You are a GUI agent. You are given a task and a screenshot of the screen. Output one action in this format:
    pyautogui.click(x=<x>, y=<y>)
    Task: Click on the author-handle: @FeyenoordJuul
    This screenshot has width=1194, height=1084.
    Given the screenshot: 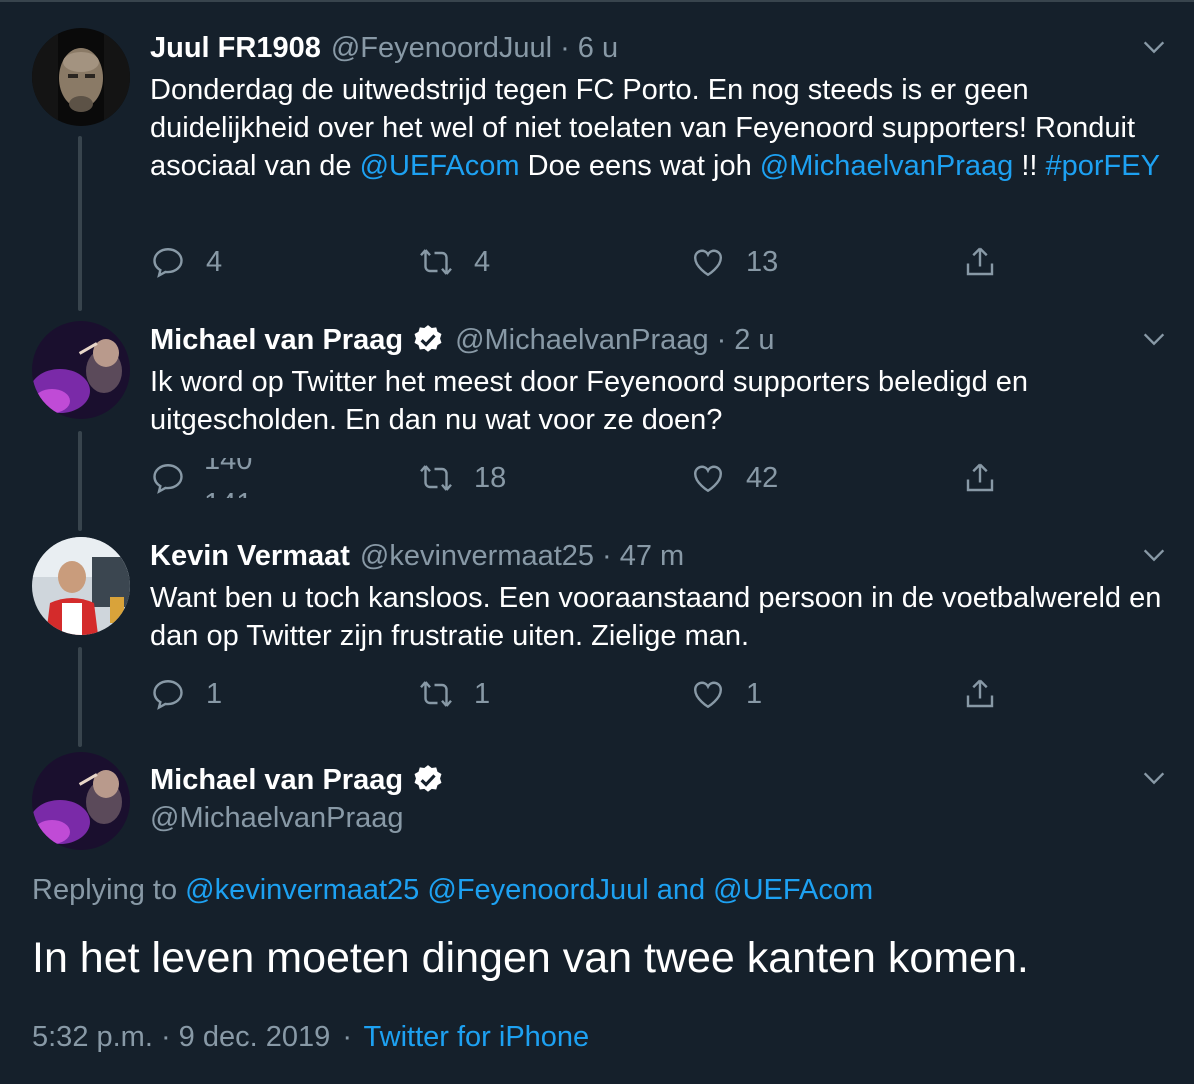 What is the action you would take?
    pyautogui.click(x=441, y=48)
    